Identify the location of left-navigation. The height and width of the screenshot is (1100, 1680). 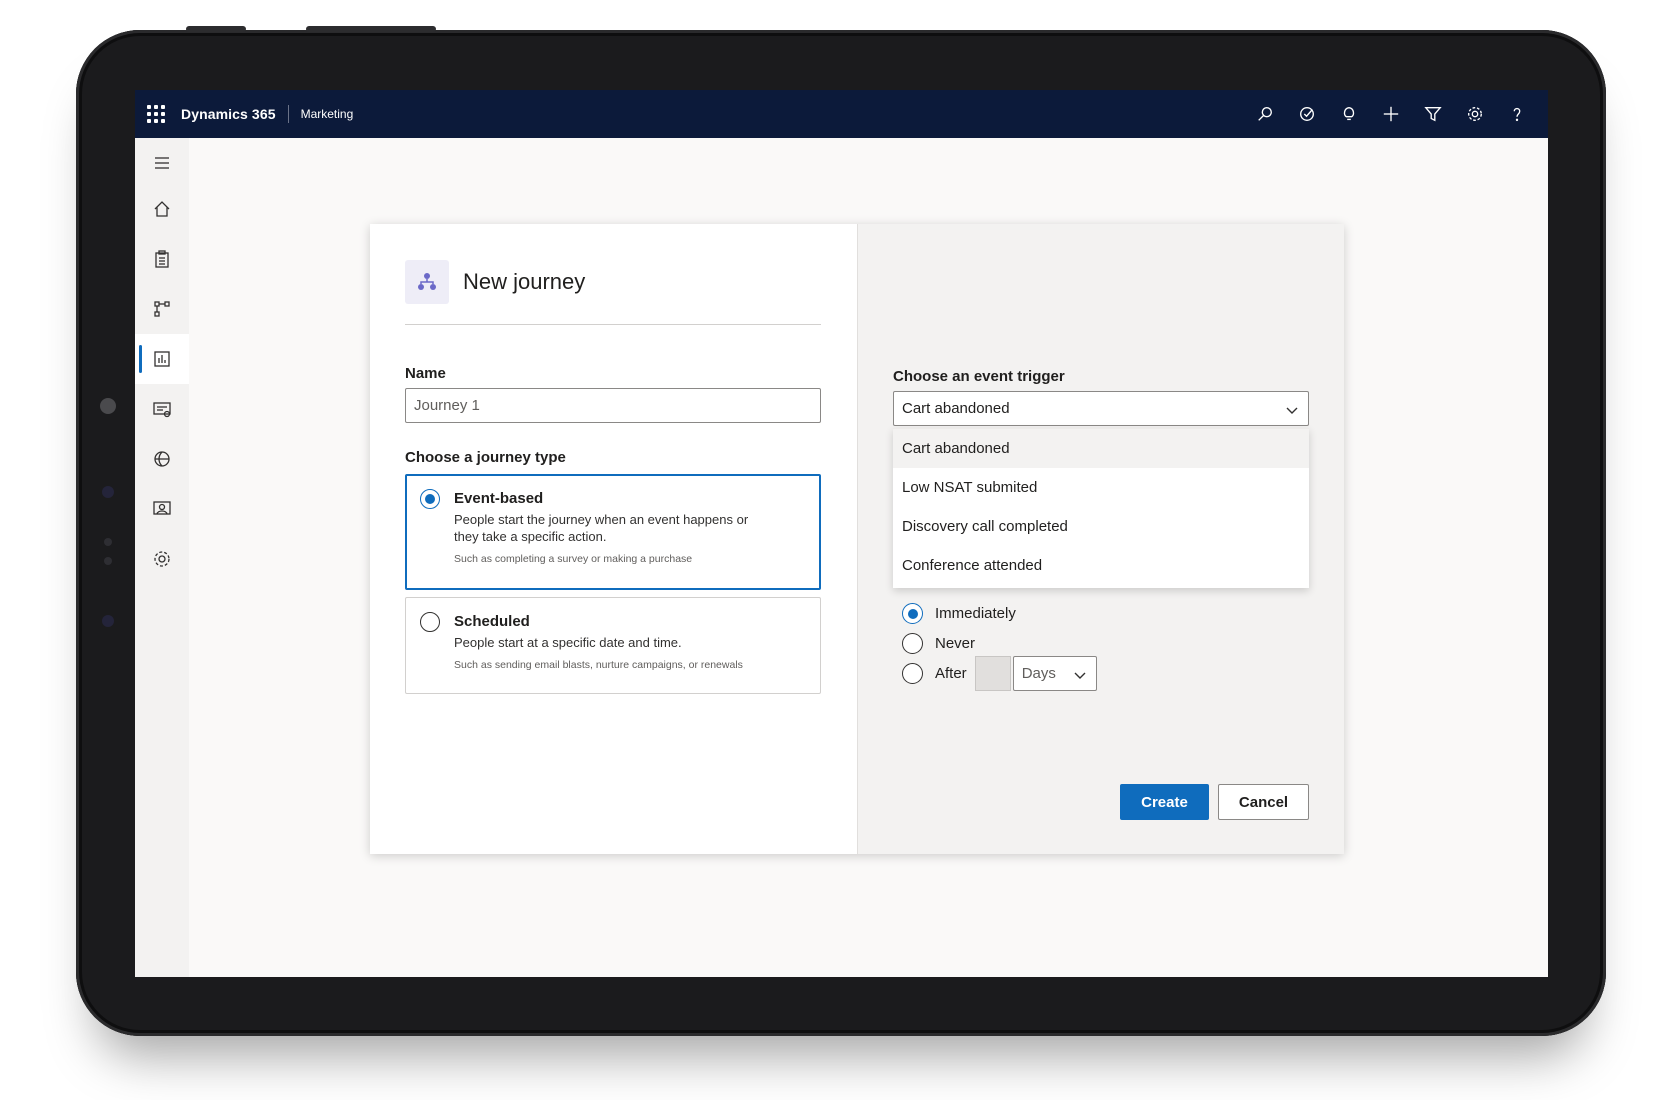
(162, 557).